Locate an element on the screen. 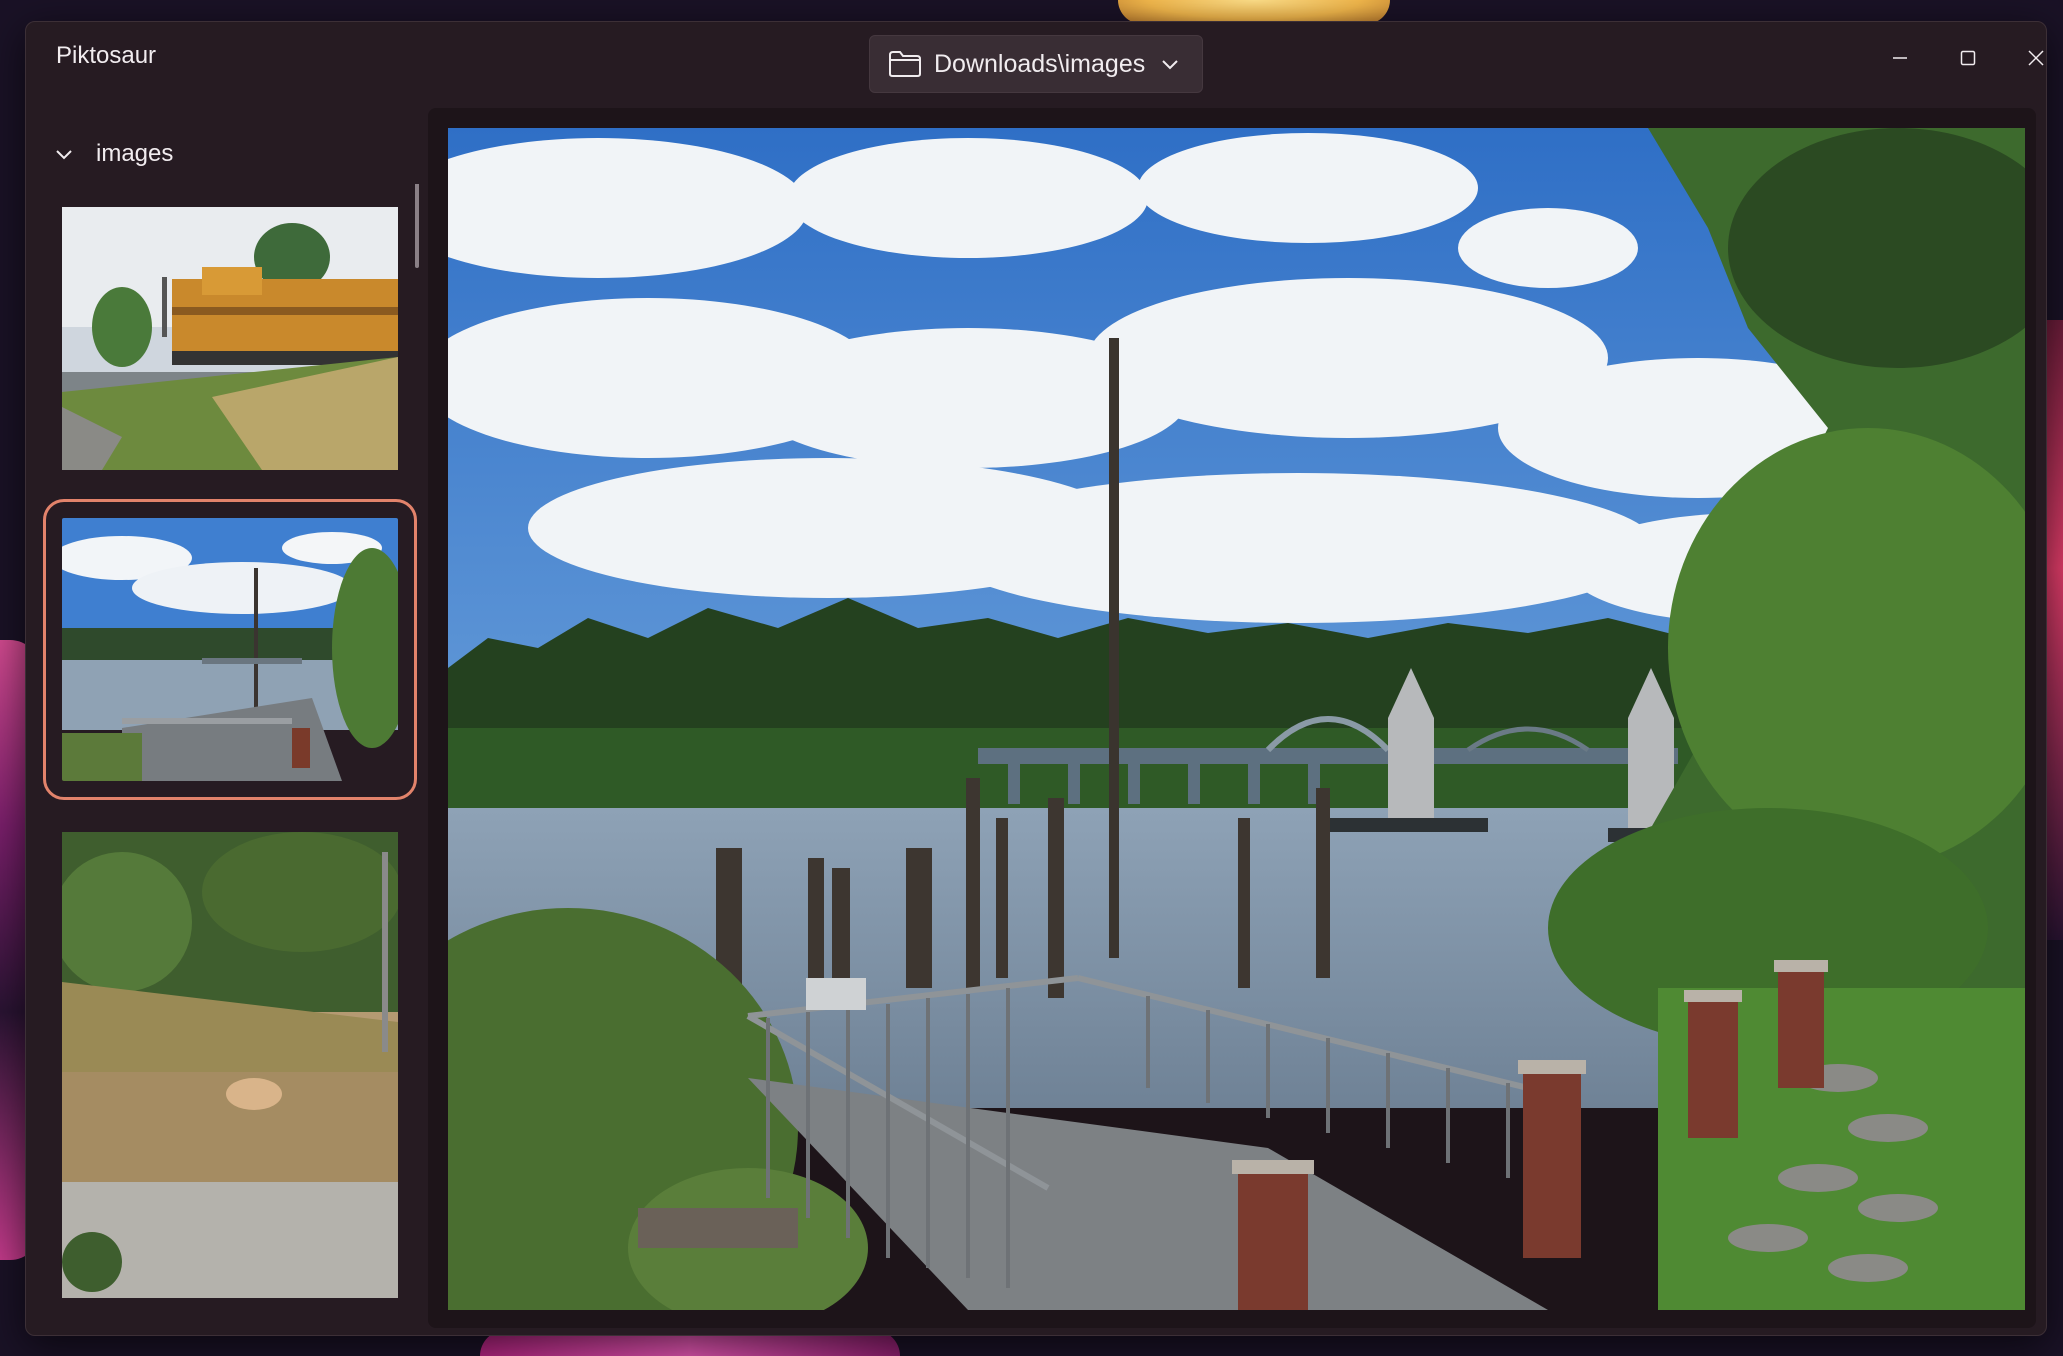  close-icon is located at coordinates (2036, 58).